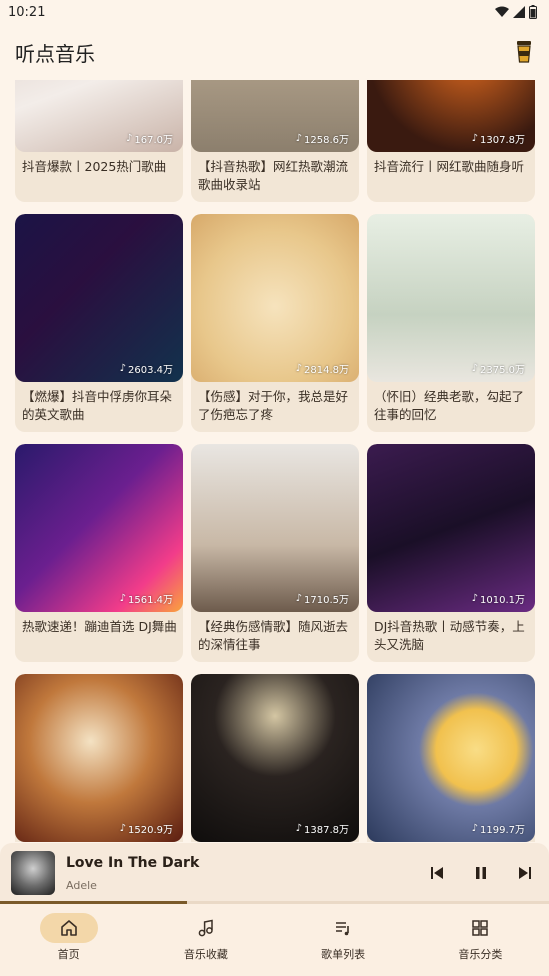  Describe the element at coordinates (502, 11) in the screenshot. I see `wifi-icon` at that location.